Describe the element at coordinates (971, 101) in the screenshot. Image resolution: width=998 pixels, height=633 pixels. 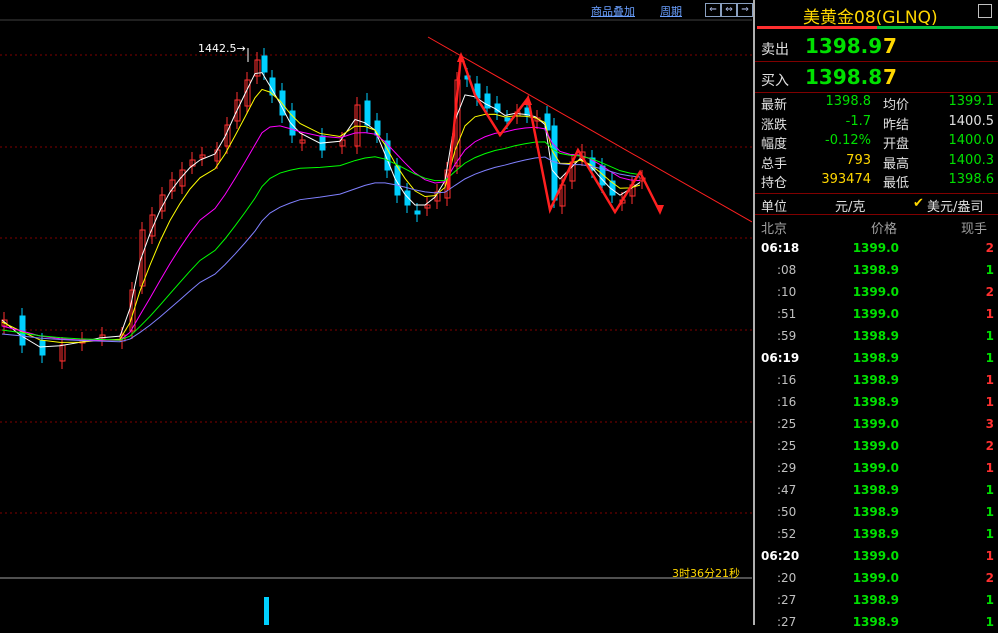
I see `stat-value: 1399.1` at that location.